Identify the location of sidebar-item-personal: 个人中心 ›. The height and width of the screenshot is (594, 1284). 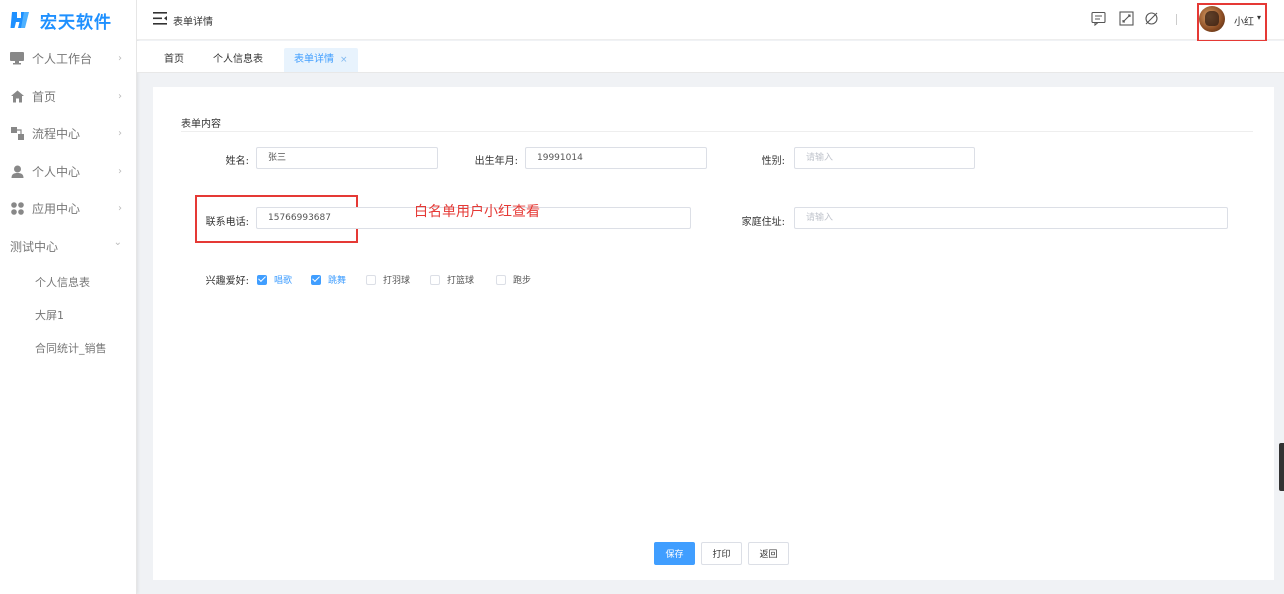
(68, 172).